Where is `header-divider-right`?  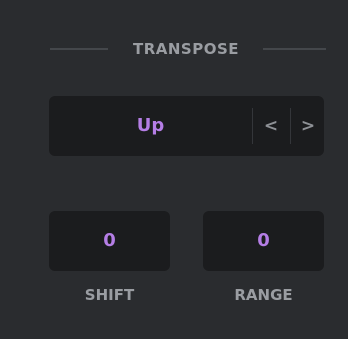 header-divider-right is located at coordinates (294, 49).